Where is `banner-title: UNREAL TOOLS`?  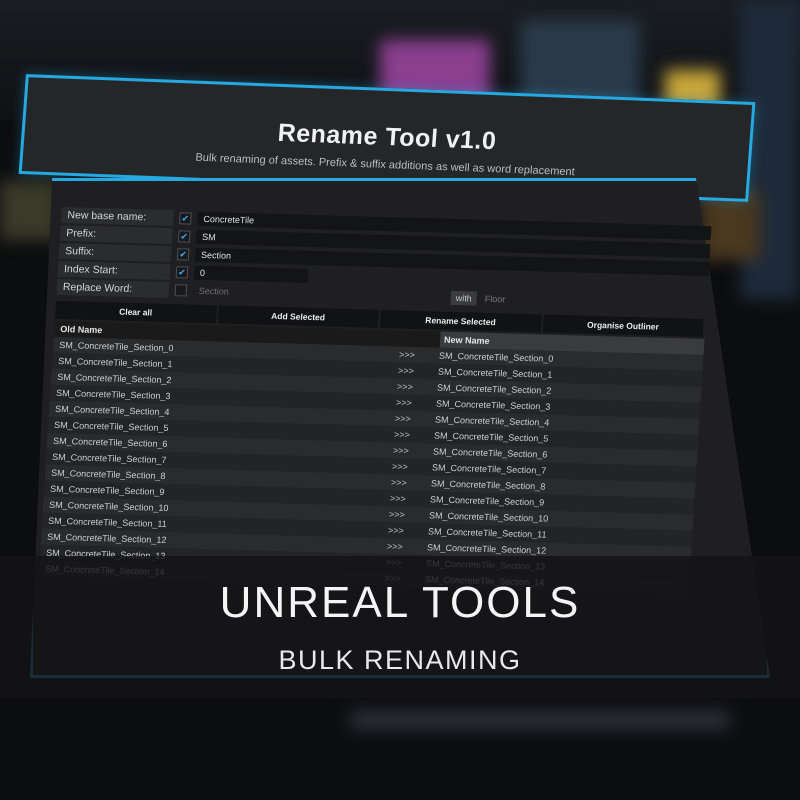
banner-title: UNREAL TOOLS is located at coordinates (400, 602).